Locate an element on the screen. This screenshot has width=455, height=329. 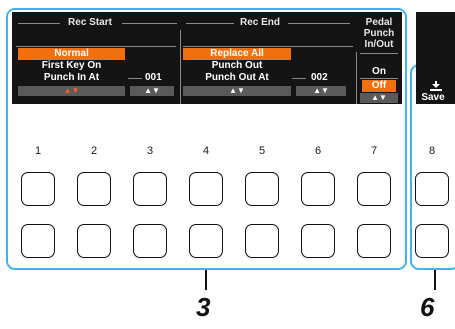
callout-3-leader is located at coordinates (206, 280).